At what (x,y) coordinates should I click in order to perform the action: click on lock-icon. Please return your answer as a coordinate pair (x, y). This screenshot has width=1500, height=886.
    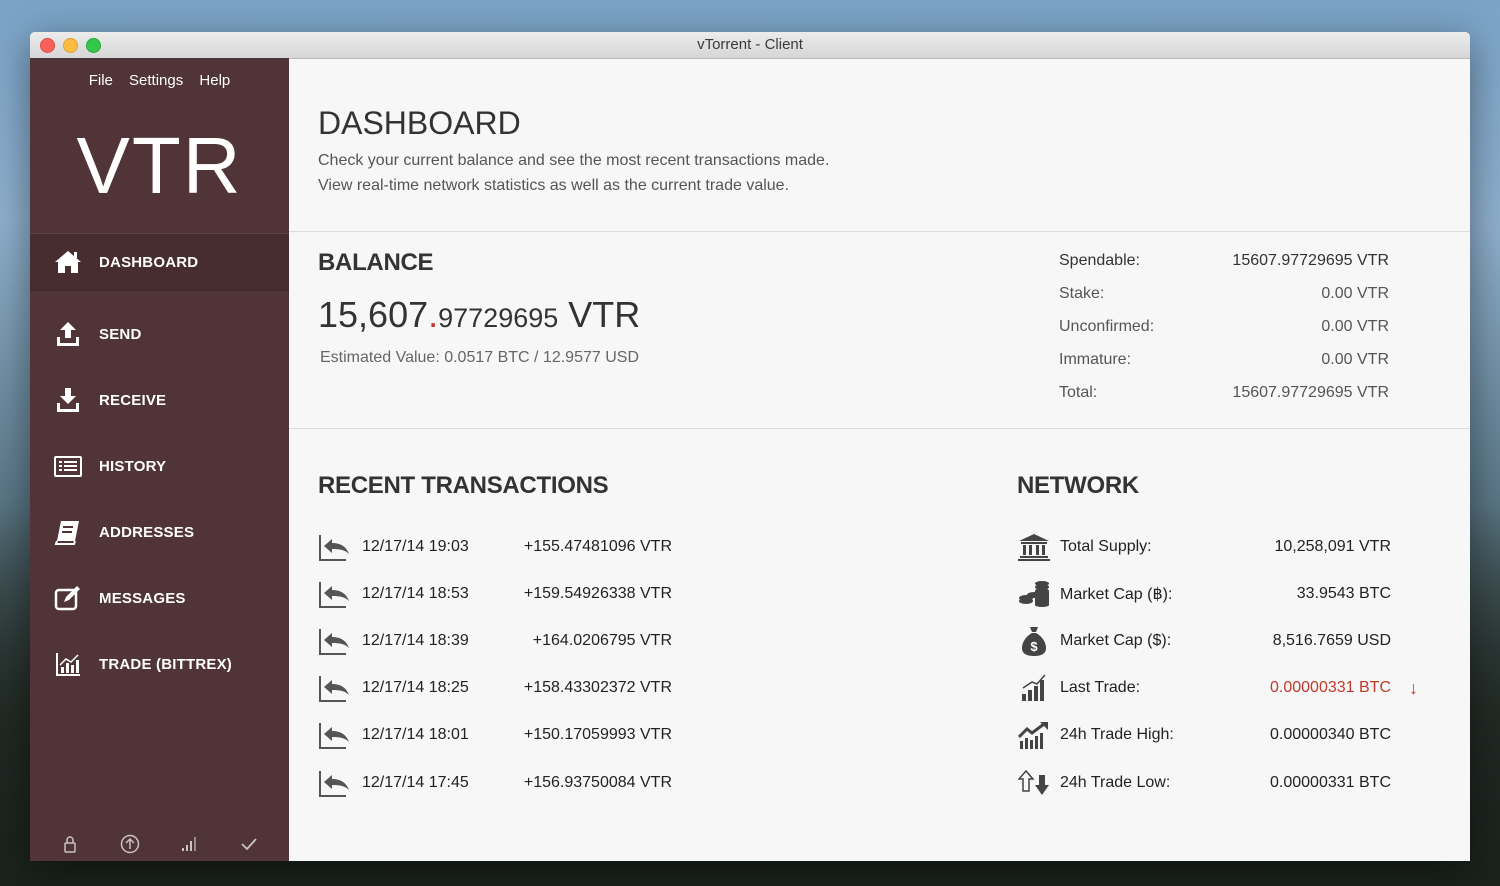
    Looking at the image, I should click on (70, 844).